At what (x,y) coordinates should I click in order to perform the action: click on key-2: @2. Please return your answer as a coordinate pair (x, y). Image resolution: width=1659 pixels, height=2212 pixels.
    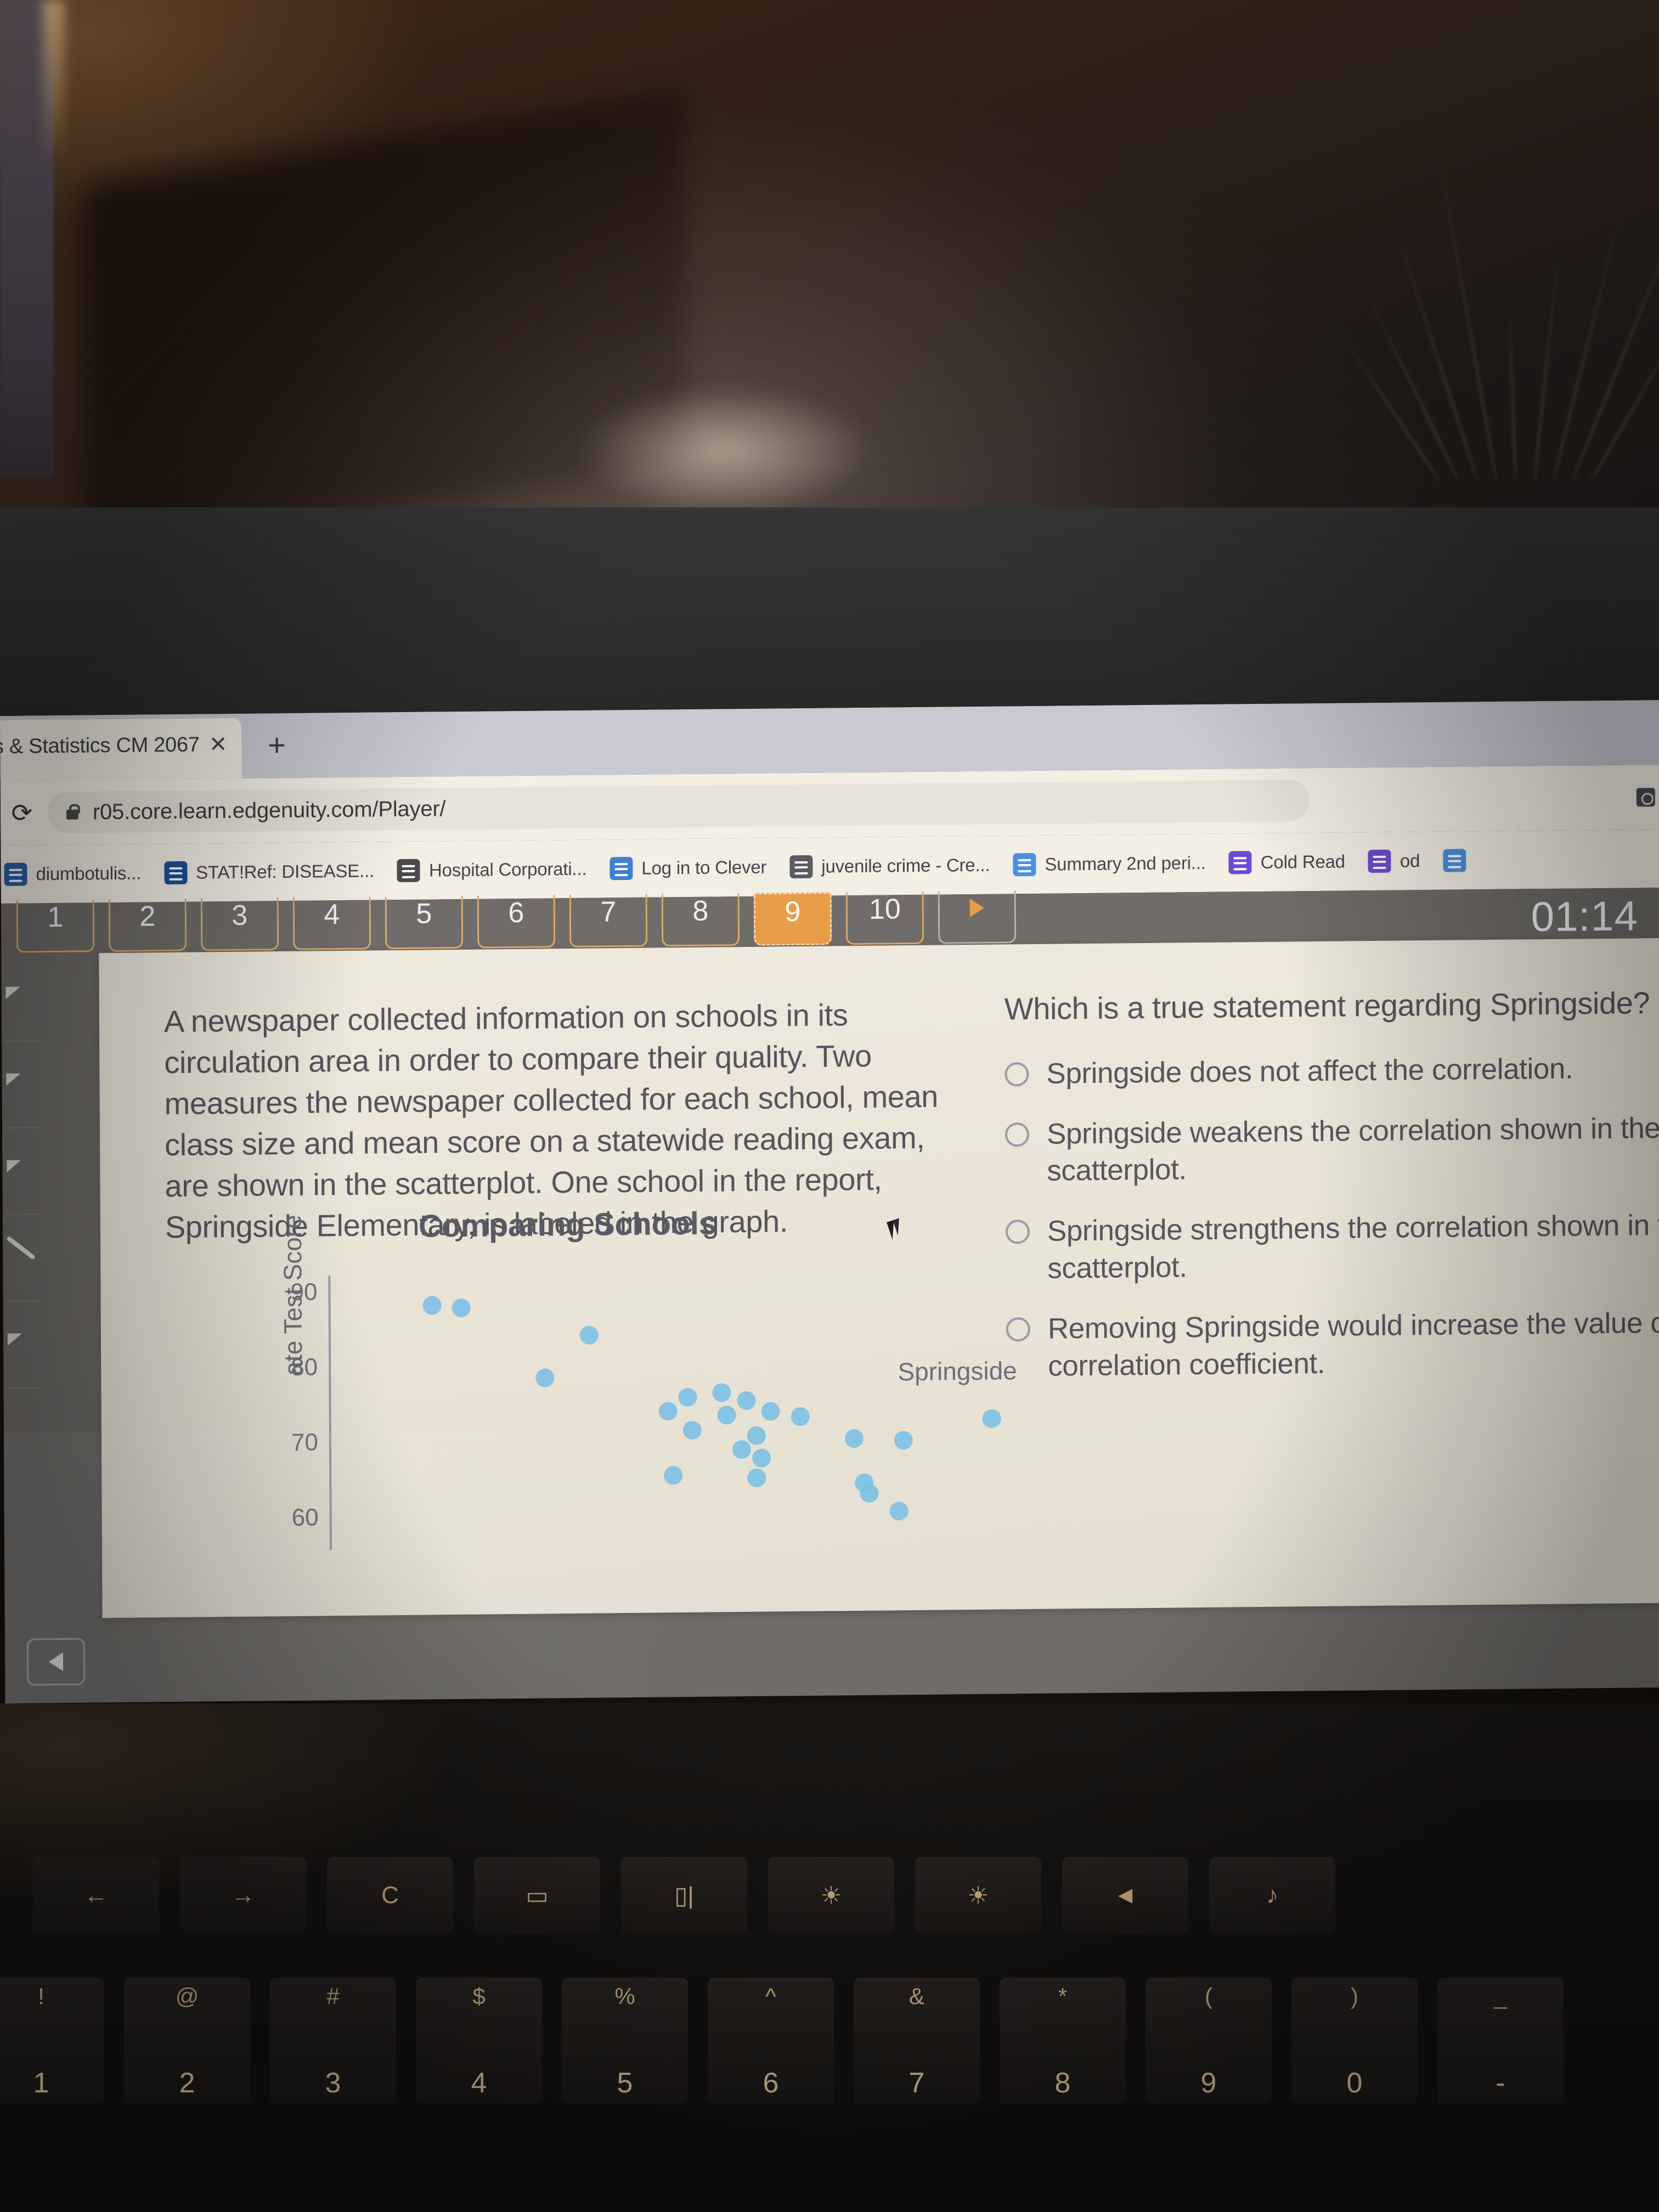
    Looking at the image, I should click on (187, 2041).